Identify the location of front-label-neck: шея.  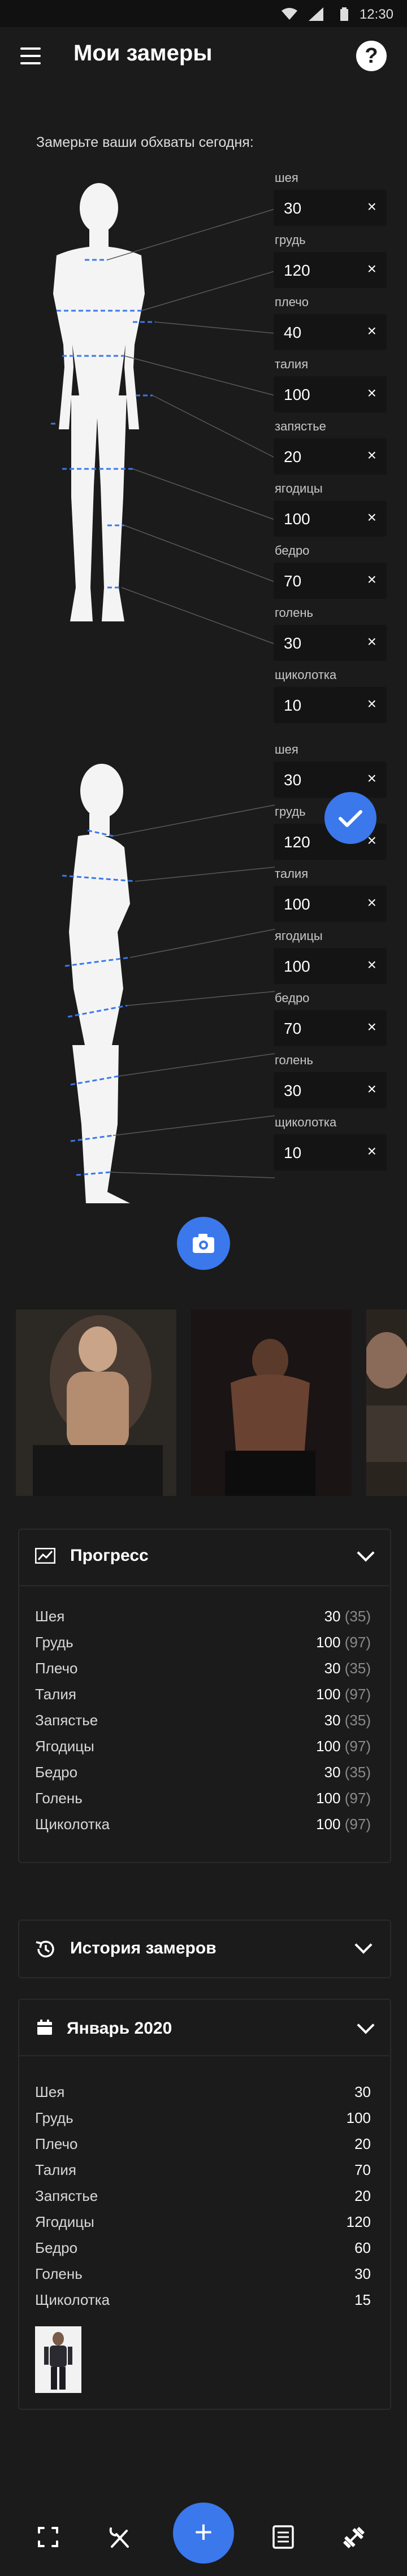
(286, 178).